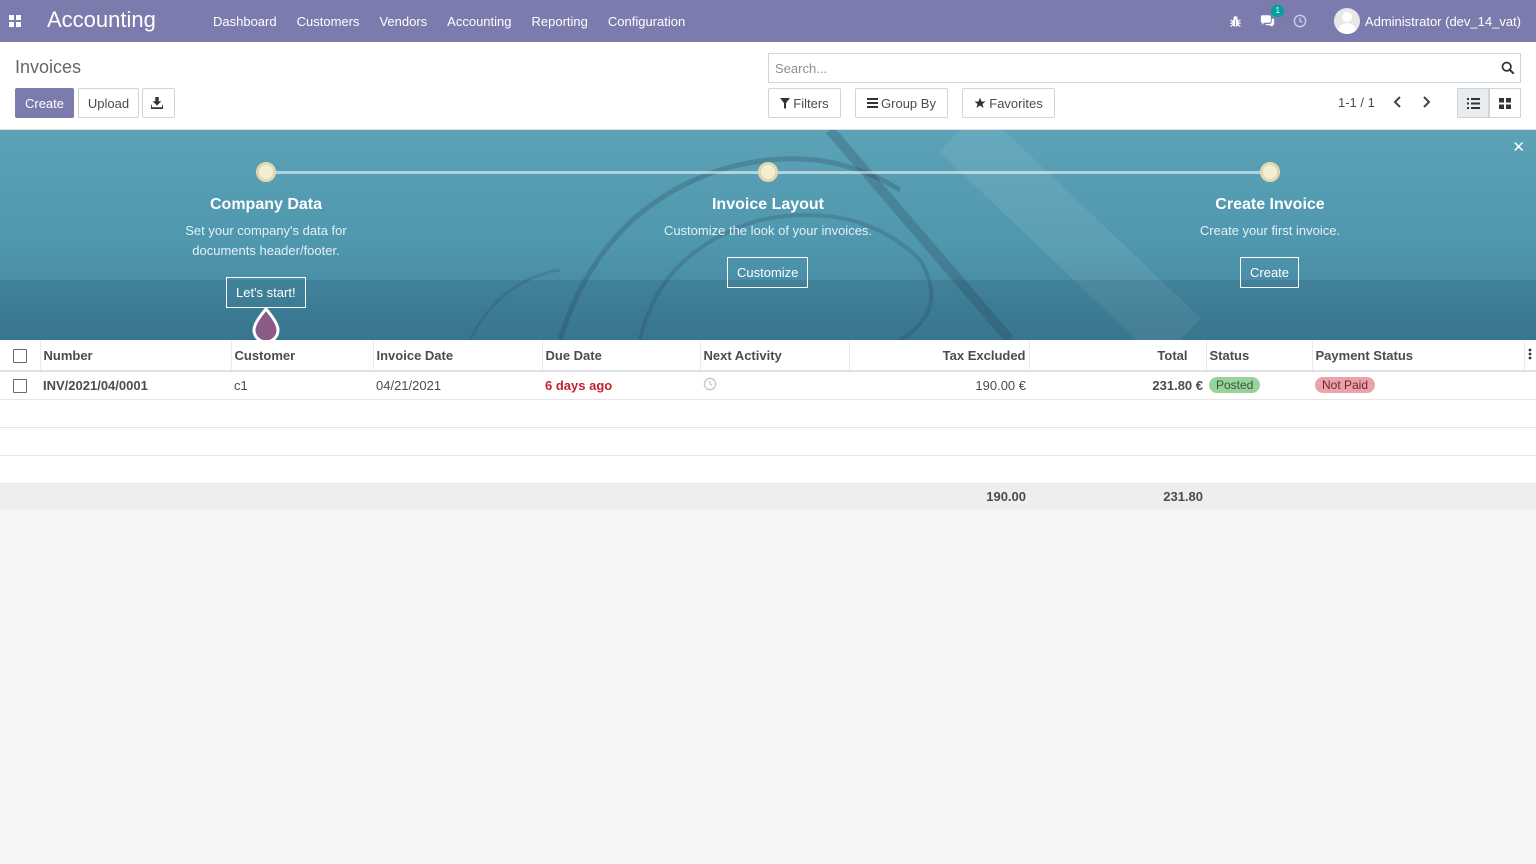 The image size is (1536, 864). What do you see at coordinates (1418, 356) in the screenshot?
I see `column-header-payment-status: Payment Status` at bounding box center [1418, 356].